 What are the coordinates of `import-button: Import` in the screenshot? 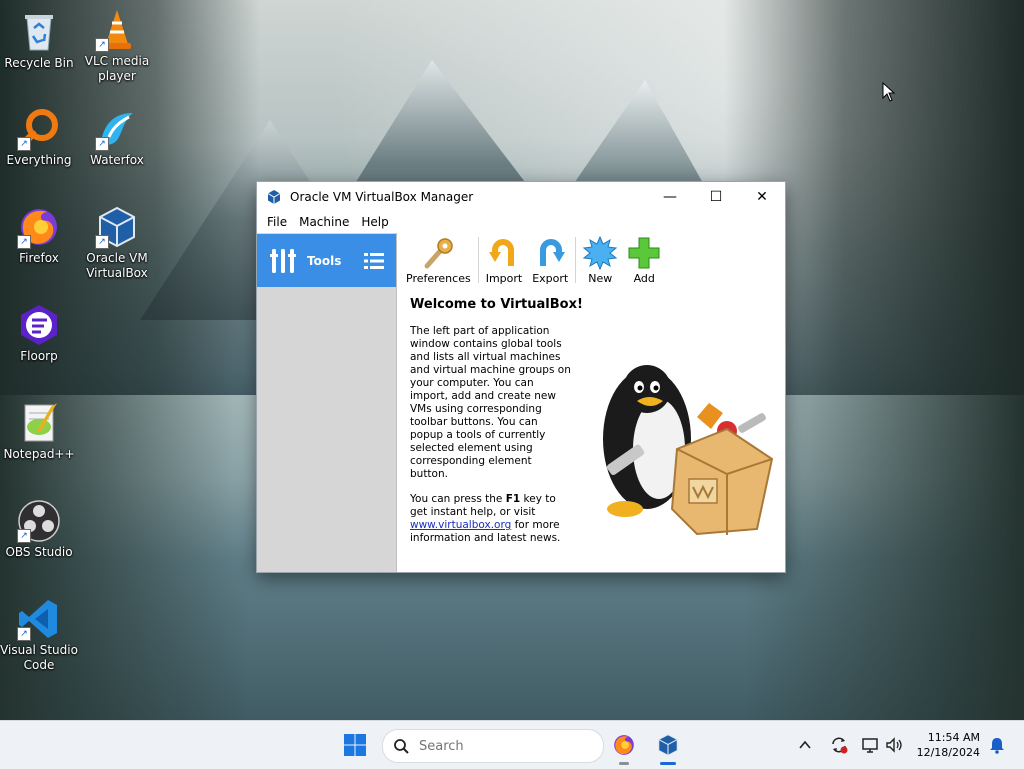 It's located at (504, 261).